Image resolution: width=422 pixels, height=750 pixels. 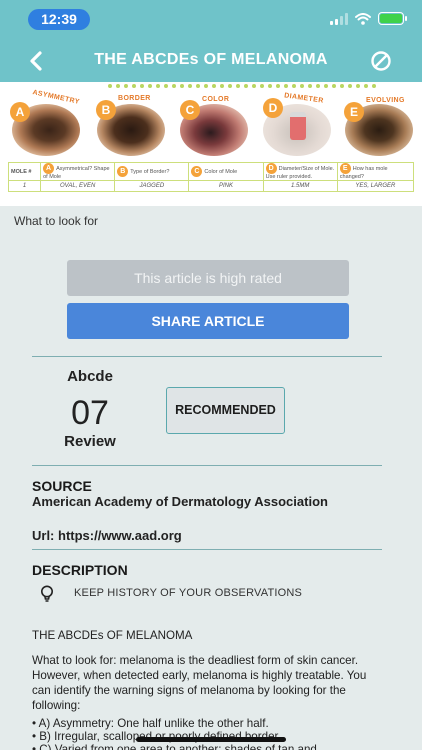 I want to click on source-heading: SOURCE, so click(x=62, y=486).